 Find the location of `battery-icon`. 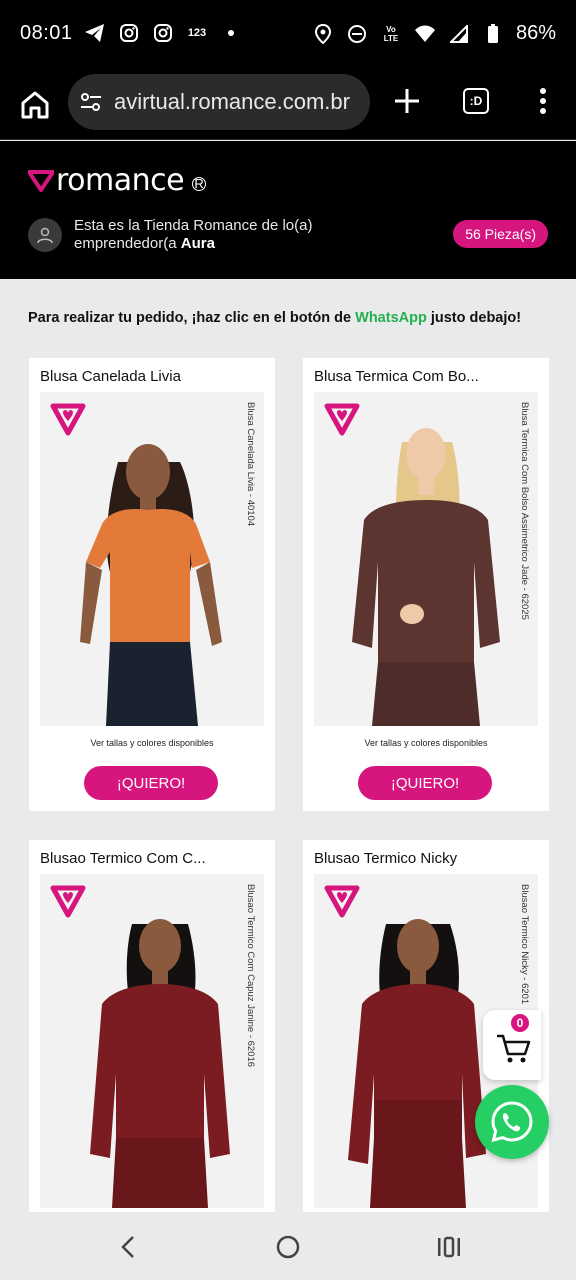

battery-icon is located at coordinates (493, 34).